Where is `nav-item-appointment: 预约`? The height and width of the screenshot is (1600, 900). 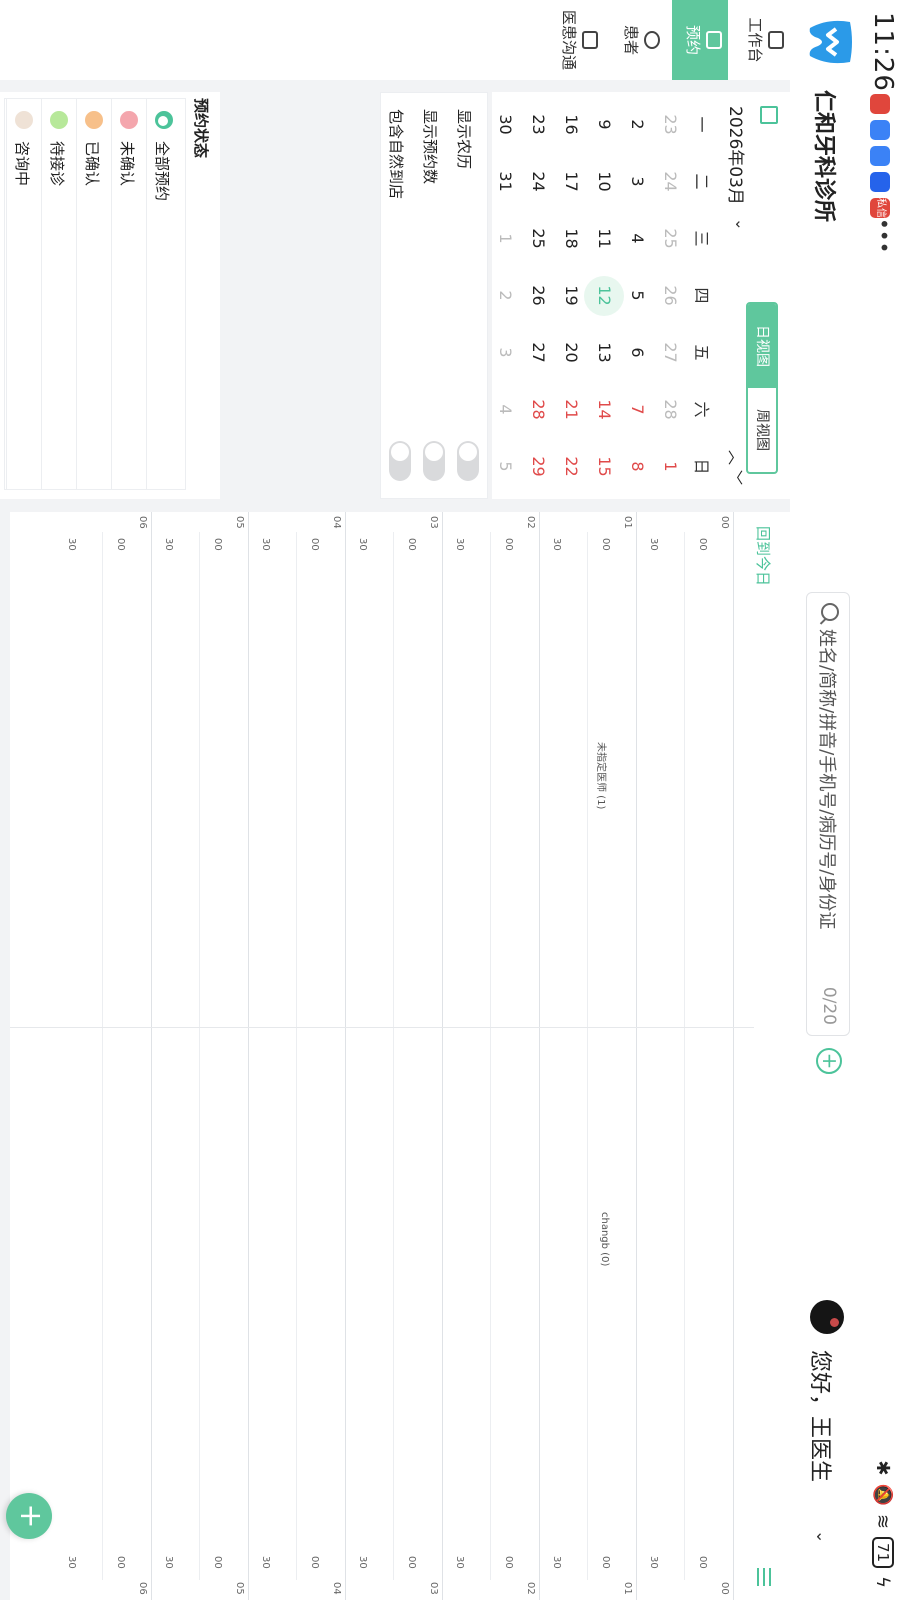
nav-item-appointment: 预约 is located at coordinates (700, 40).